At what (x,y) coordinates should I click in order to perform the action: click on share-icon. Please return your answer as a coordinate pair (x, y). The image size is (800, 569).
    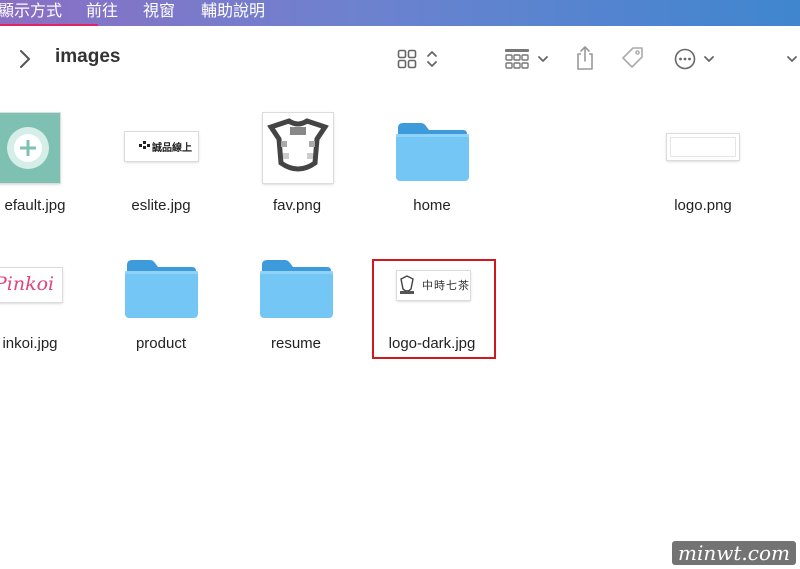
    Looking at the image, I should click on (585, 58).